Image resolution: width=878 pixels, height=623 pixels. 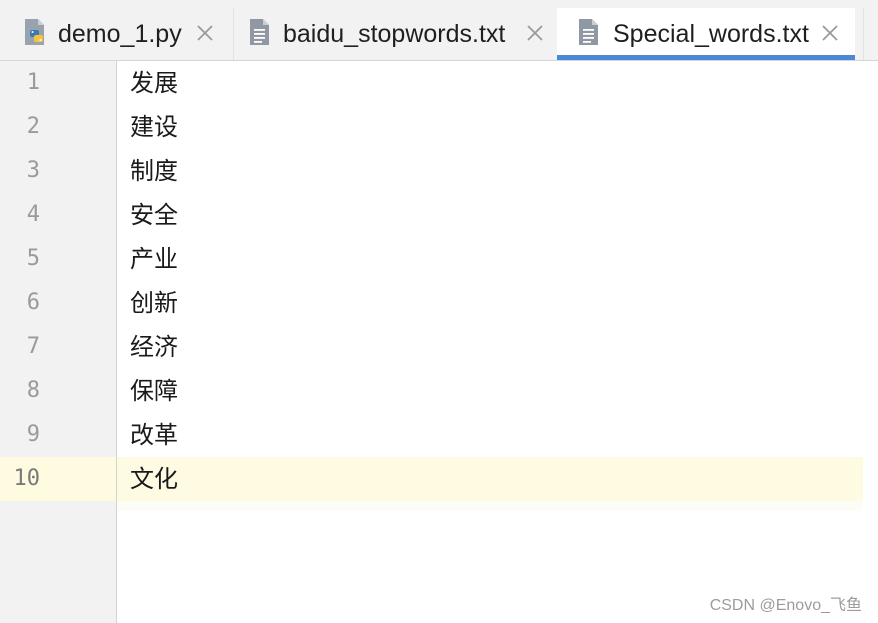 I want to click on line-number: 6, so click(x=33, y=302).